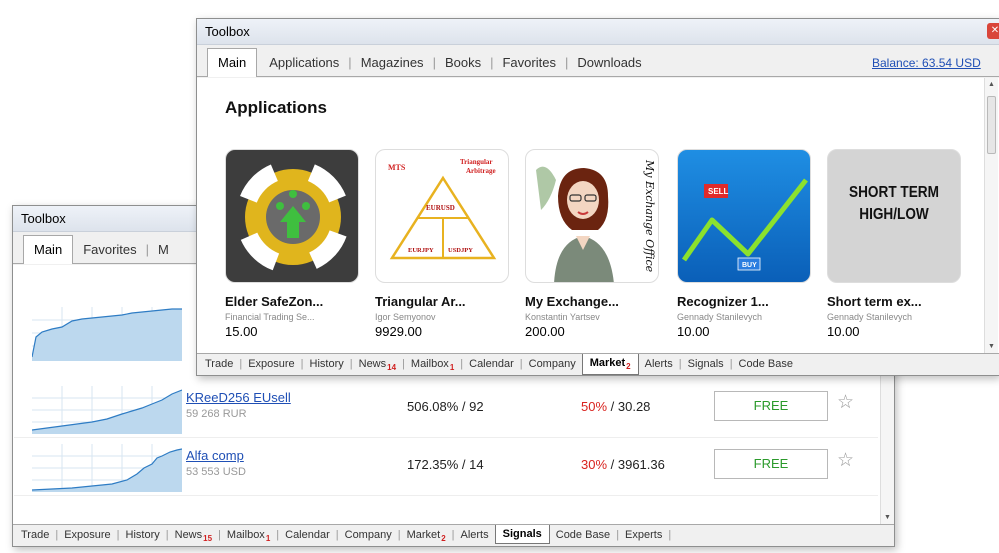  I want to click on front-tab-books: Books, so click(463, 65).